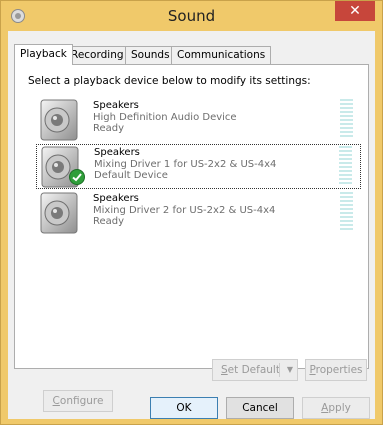  What do you see at coordinates (290, 370) in the screenshot?
I see `chevron-down-icon: ▼` at bounding box center [290, 370].